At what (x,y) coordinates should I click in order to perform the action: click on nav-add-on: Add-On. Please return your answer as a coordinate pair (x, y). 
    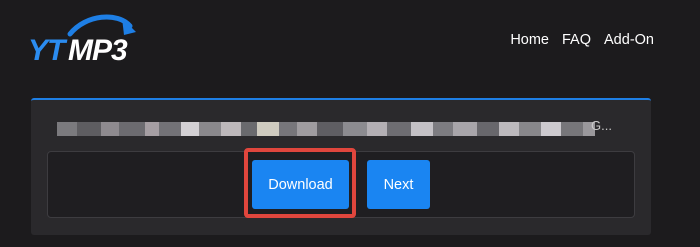
    Looking at the image, I should click on (629, 40).